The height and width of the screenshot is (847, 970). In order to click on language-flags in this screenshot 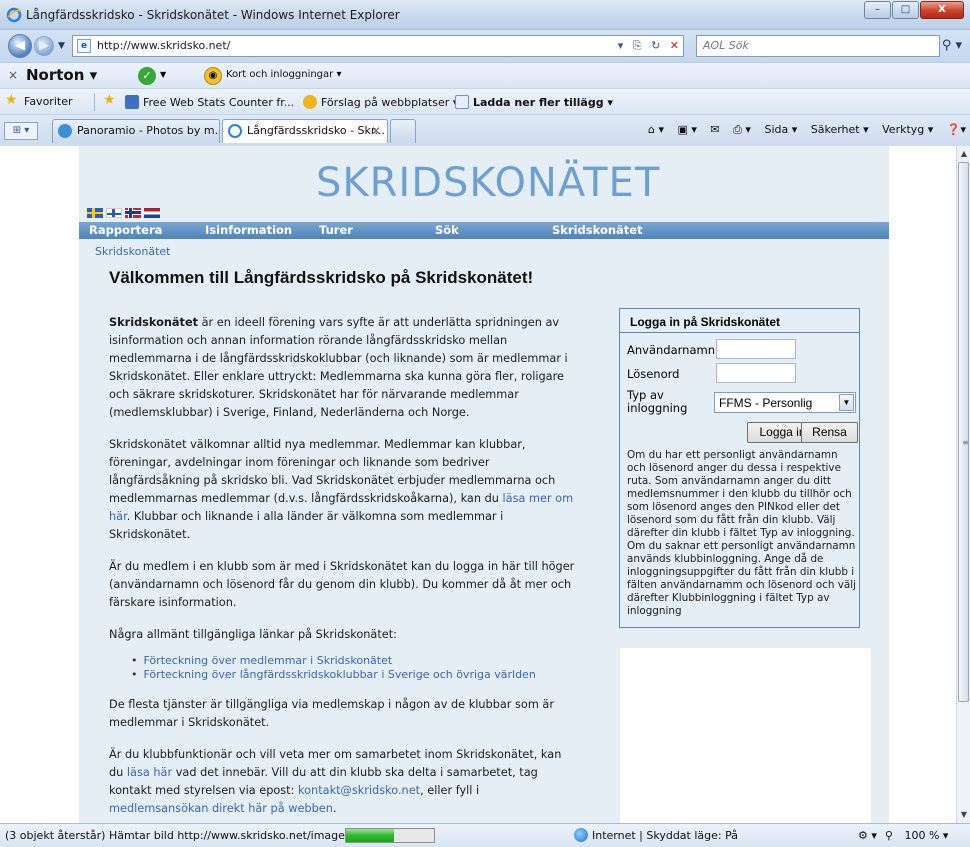, I will do `click(125, 213)`.